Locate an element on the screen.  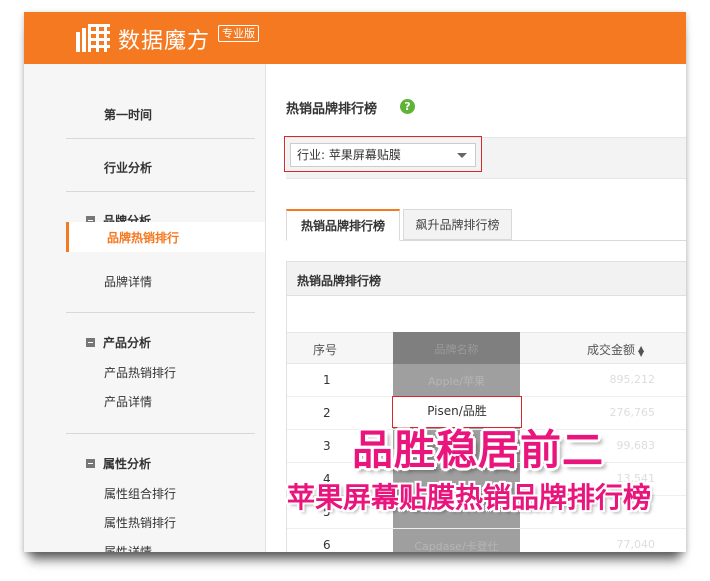
row-rank: 2 is located at coordinates (327, 413).